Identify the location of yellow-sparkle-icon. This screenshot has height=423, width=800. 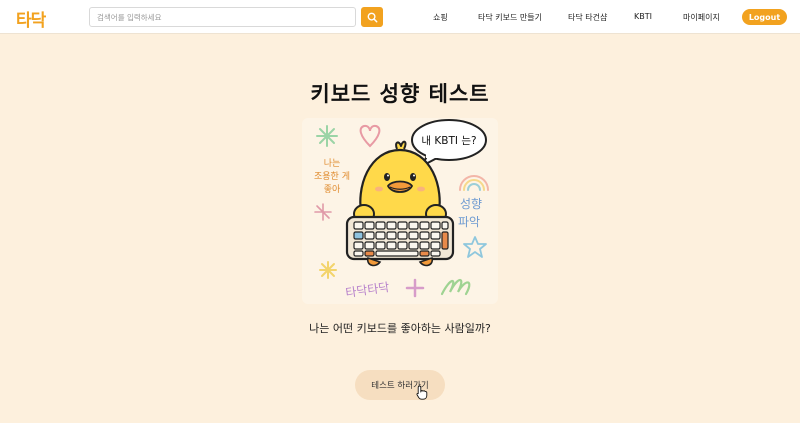
(328, 270).